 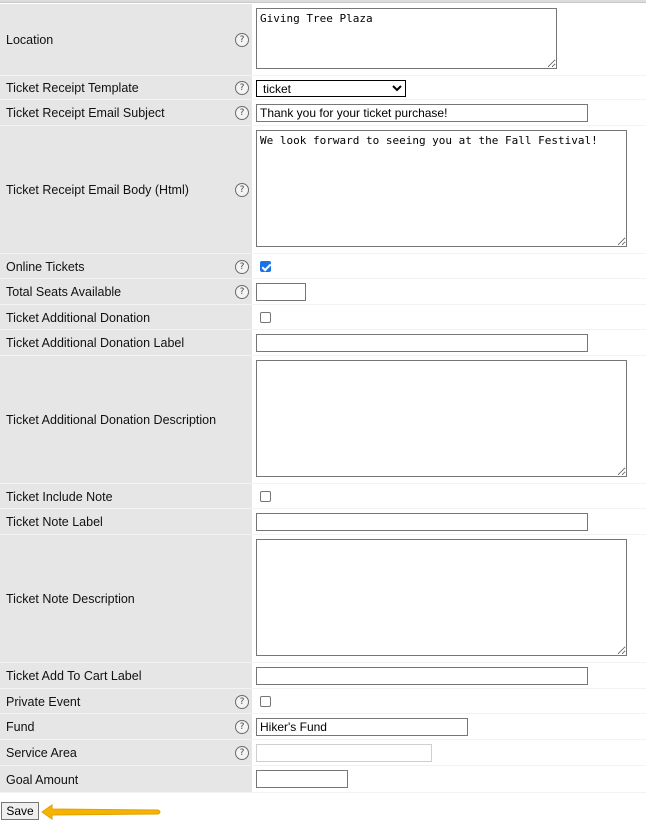 What do you see at coordinates (323, 317) in the screenshot?
I see `row-ticket-additional-donation: Ticket Additional Donation` at bounding box center [323, 317].